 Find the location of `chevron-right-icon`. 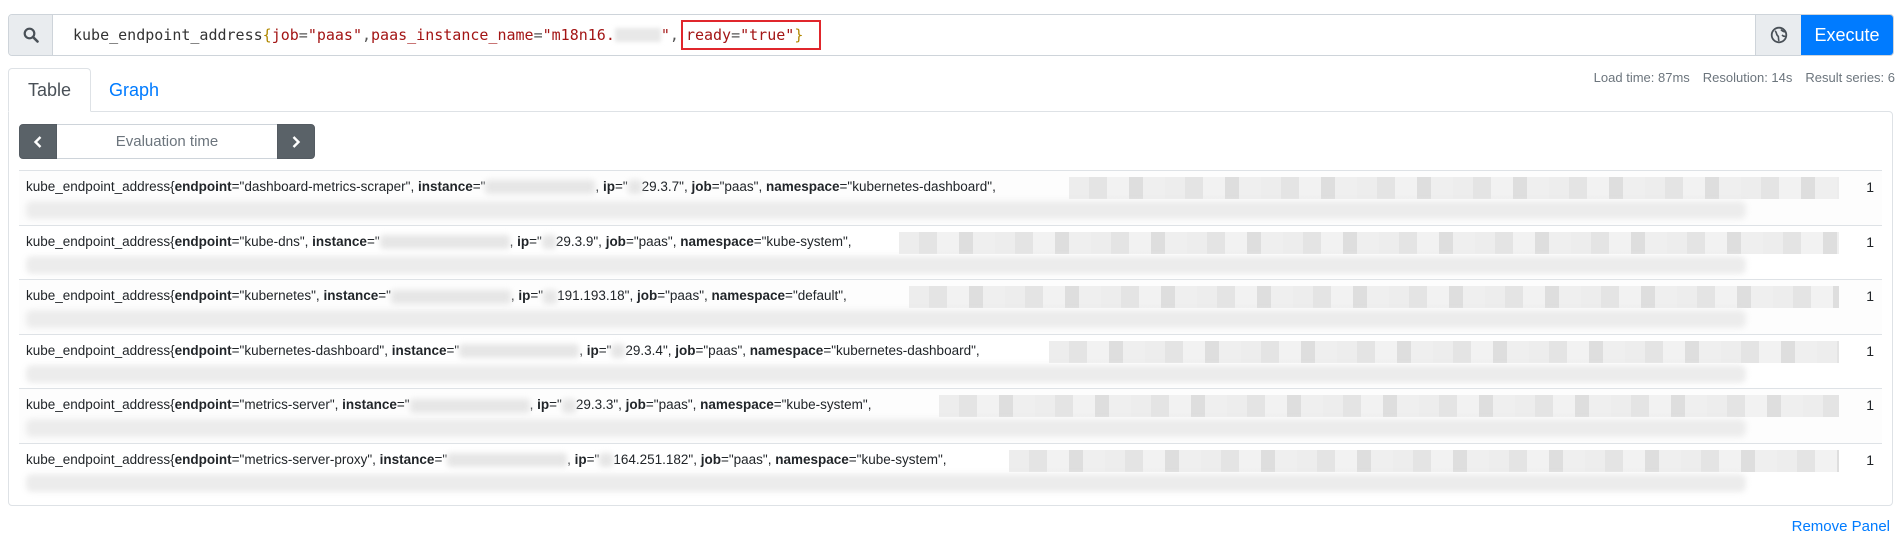

chevron-right-icon is located at coordinates (296, 141).